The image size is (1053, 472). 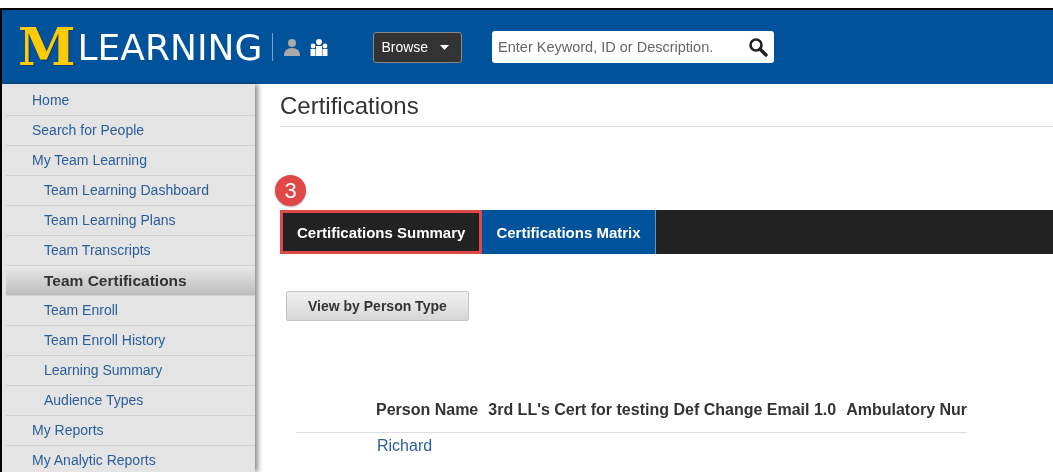 What do you see at coordinates (170, 47) in the screenshot?
I see `logo-text: LEARNING` at bounding box center [170, 47].